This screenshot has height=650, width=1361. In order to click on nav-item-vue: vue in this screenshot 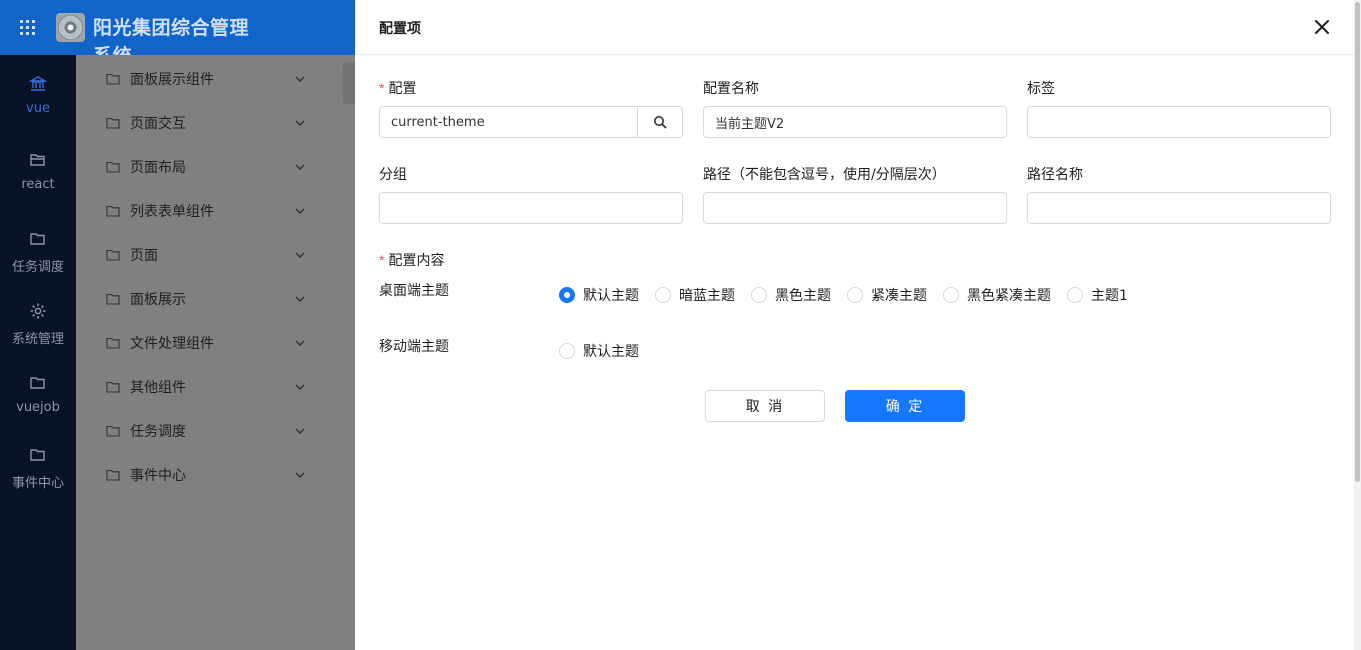, I will do `click(38, 111)`.